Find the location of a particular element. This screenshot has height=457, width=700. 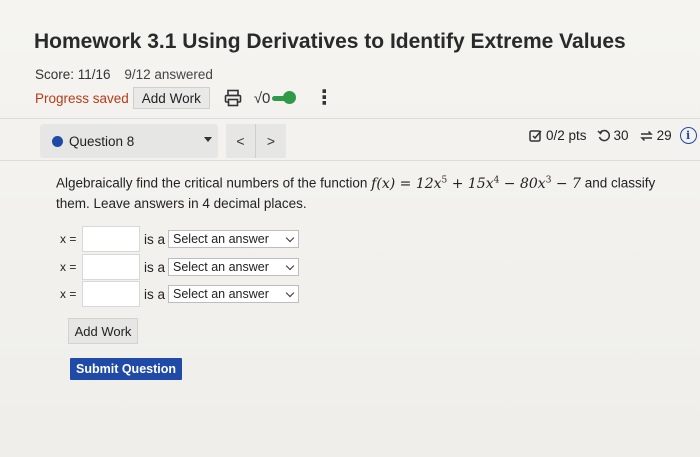

question-stats: 0/2 pts 30 29 i is located at coordinates (613, 135).